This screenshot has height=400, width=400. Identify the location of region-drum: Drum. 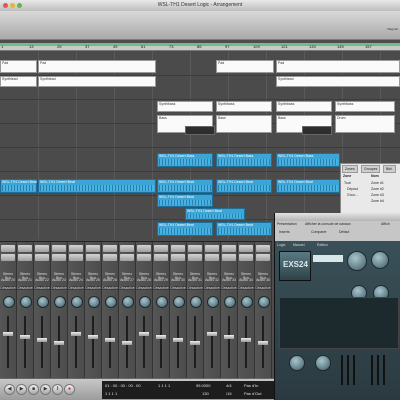
(365, 124).